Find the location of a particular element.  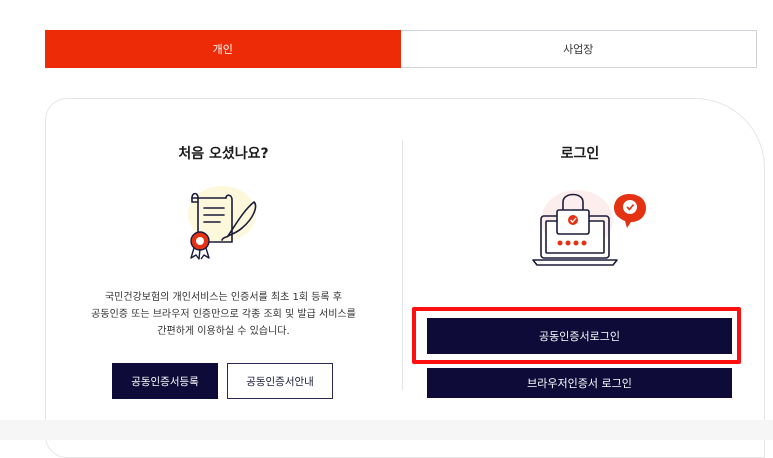

certificate-guide-button: 공동인증서안내 is located at coordinates (280, 381).